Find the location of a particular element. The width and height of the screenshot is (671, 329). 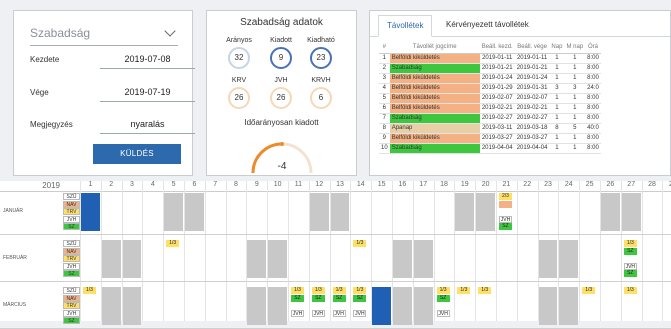

calendar-row-label: SZ is located at coordinates (71, 274).